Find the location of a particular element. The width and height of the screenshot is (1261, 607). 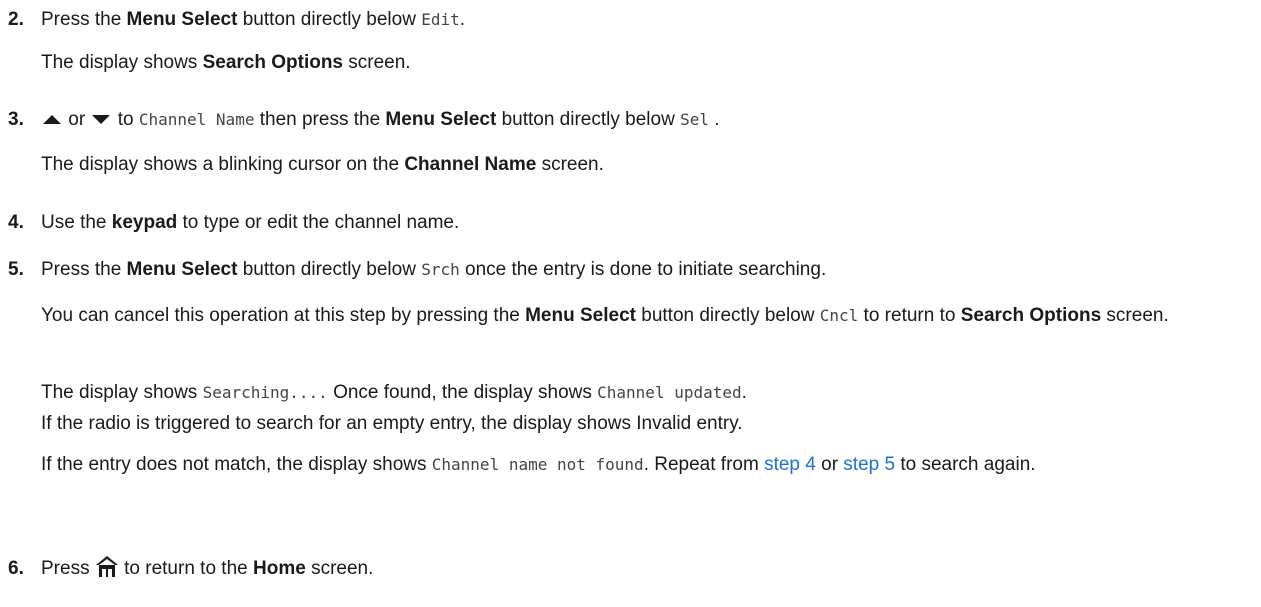

softkey-cncl: Cncl is located at coordinates (839, 315).